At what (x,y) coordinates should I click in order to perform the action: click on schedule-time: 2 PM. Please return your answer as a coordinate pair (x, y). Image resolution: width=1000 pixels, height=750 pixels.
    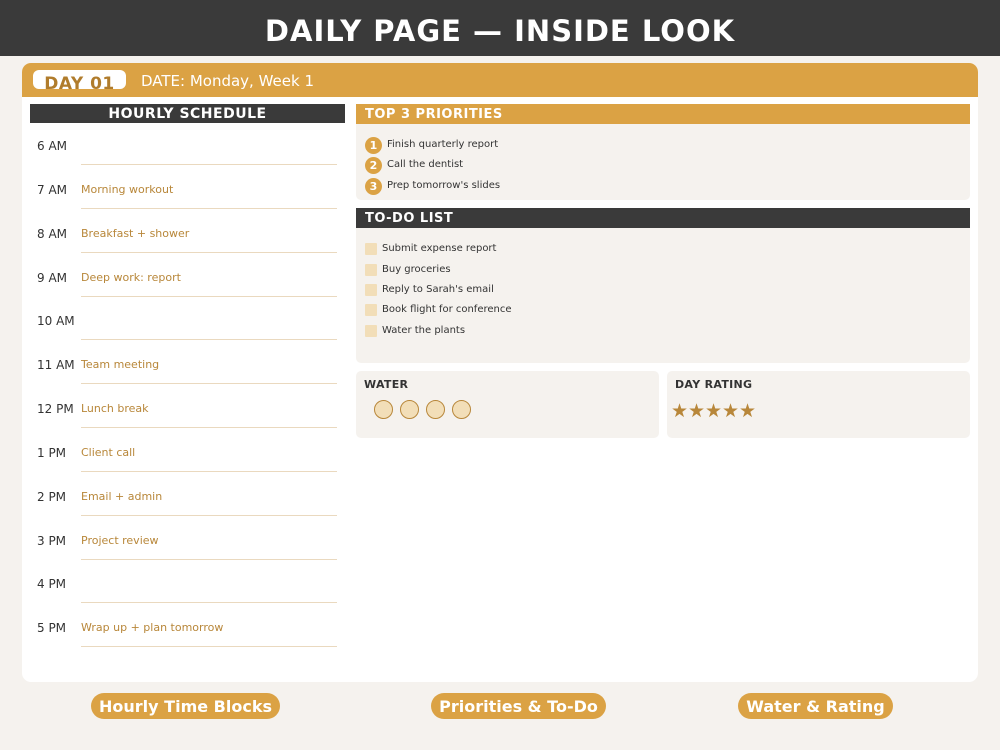
    Looking at the image, I should click on (52, 497).